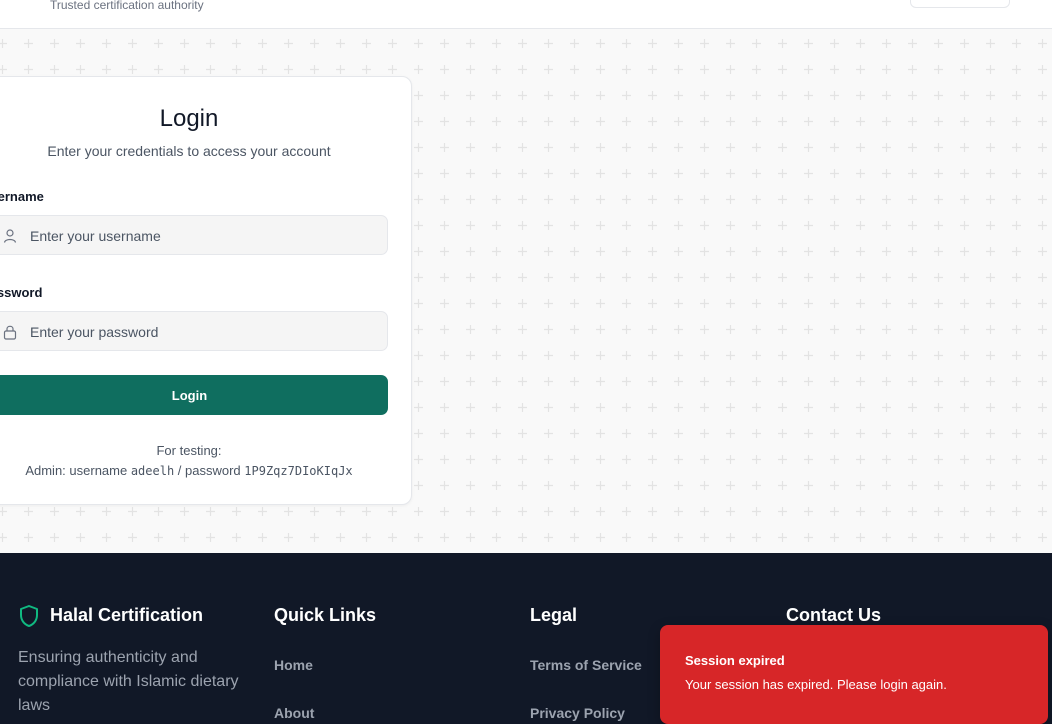 This screenshot has height=724, width=1052. I want to click on navbar-button, so click(960, 4).